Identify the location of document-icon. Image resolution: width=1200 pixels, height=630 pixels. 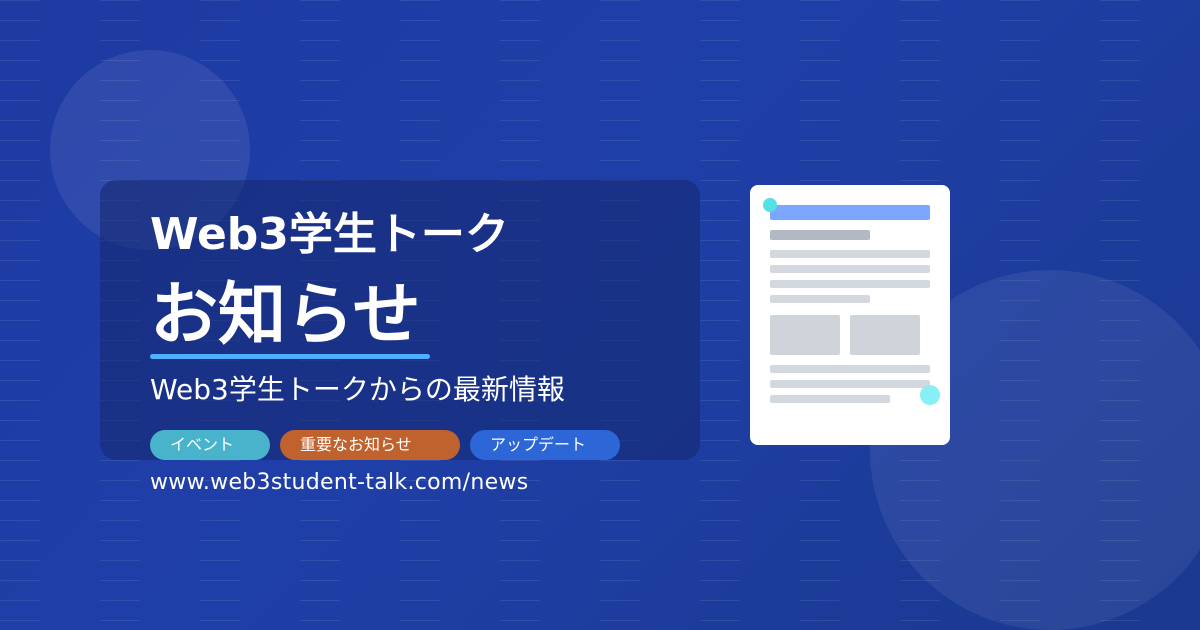
(850, 315).